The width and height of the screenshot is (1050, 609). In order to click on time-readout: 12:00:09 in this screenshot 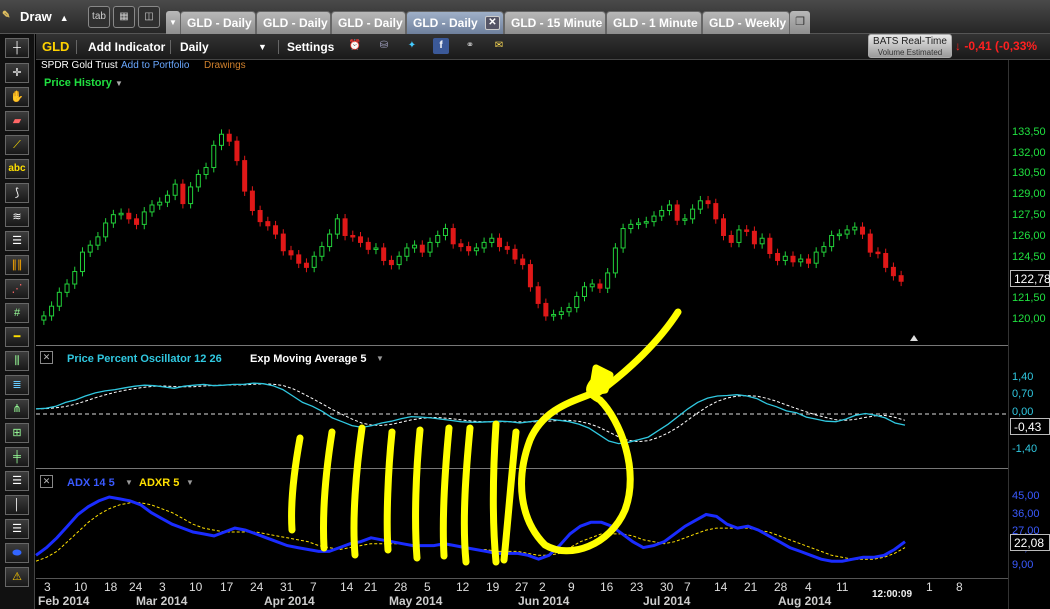, I will do `click(892, 594)`.